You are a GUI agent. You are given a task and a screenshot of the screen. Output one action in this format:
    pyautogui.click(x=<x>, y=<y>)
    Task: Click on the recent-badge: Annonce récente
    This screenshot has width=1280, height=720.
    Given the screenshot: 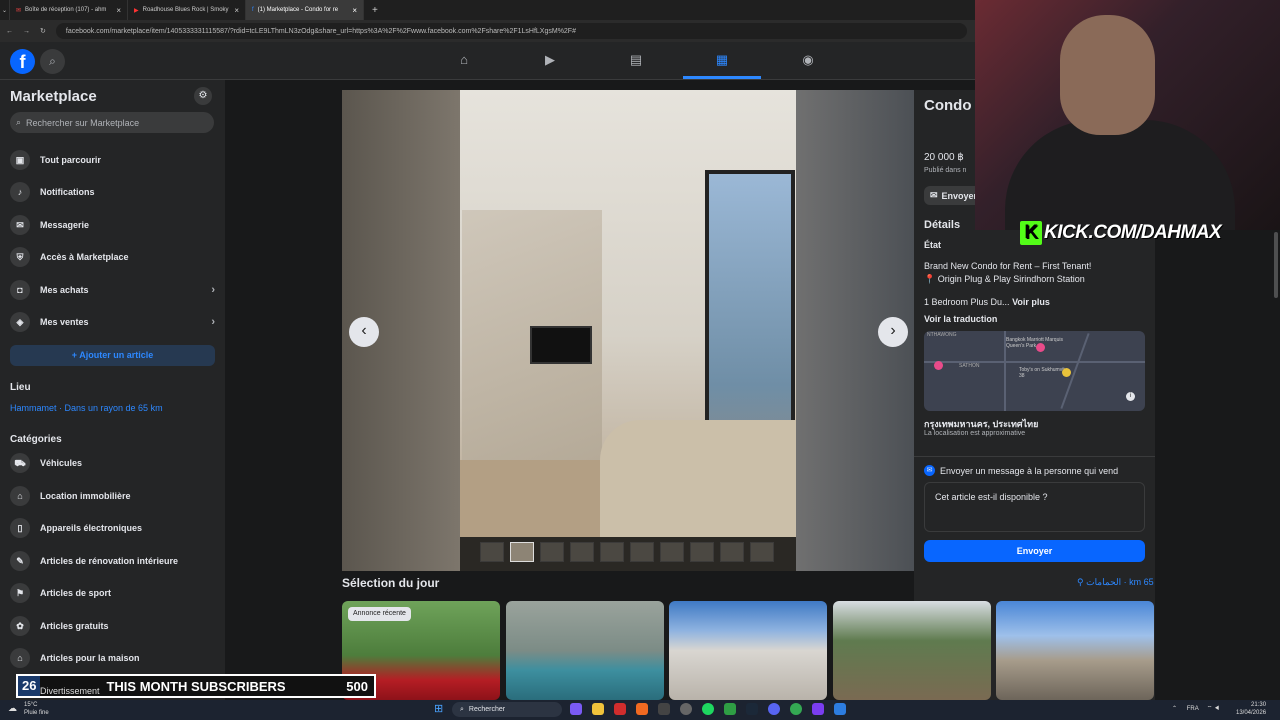 What is the action you would take?
    pyautogui.click(x=379, y=614)
    